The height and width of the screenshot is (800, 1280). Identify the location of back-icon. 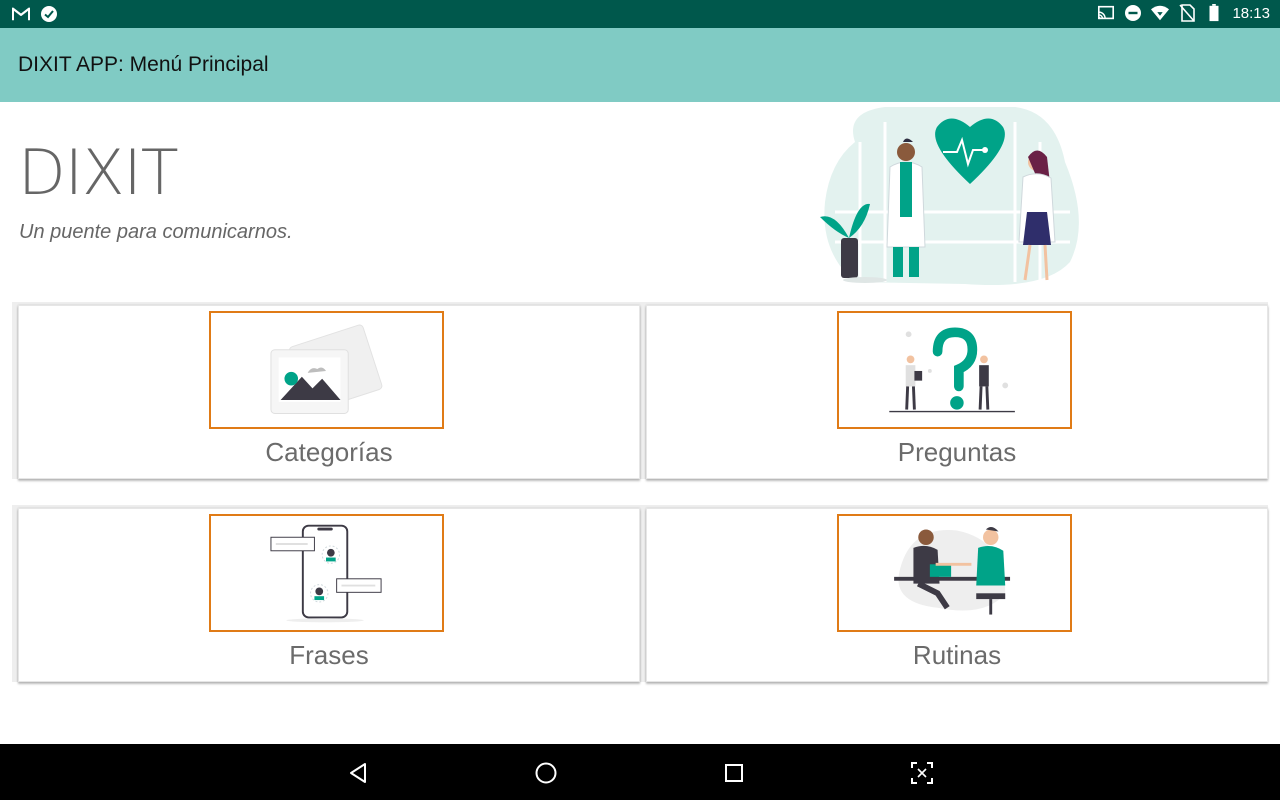
(358, 773).